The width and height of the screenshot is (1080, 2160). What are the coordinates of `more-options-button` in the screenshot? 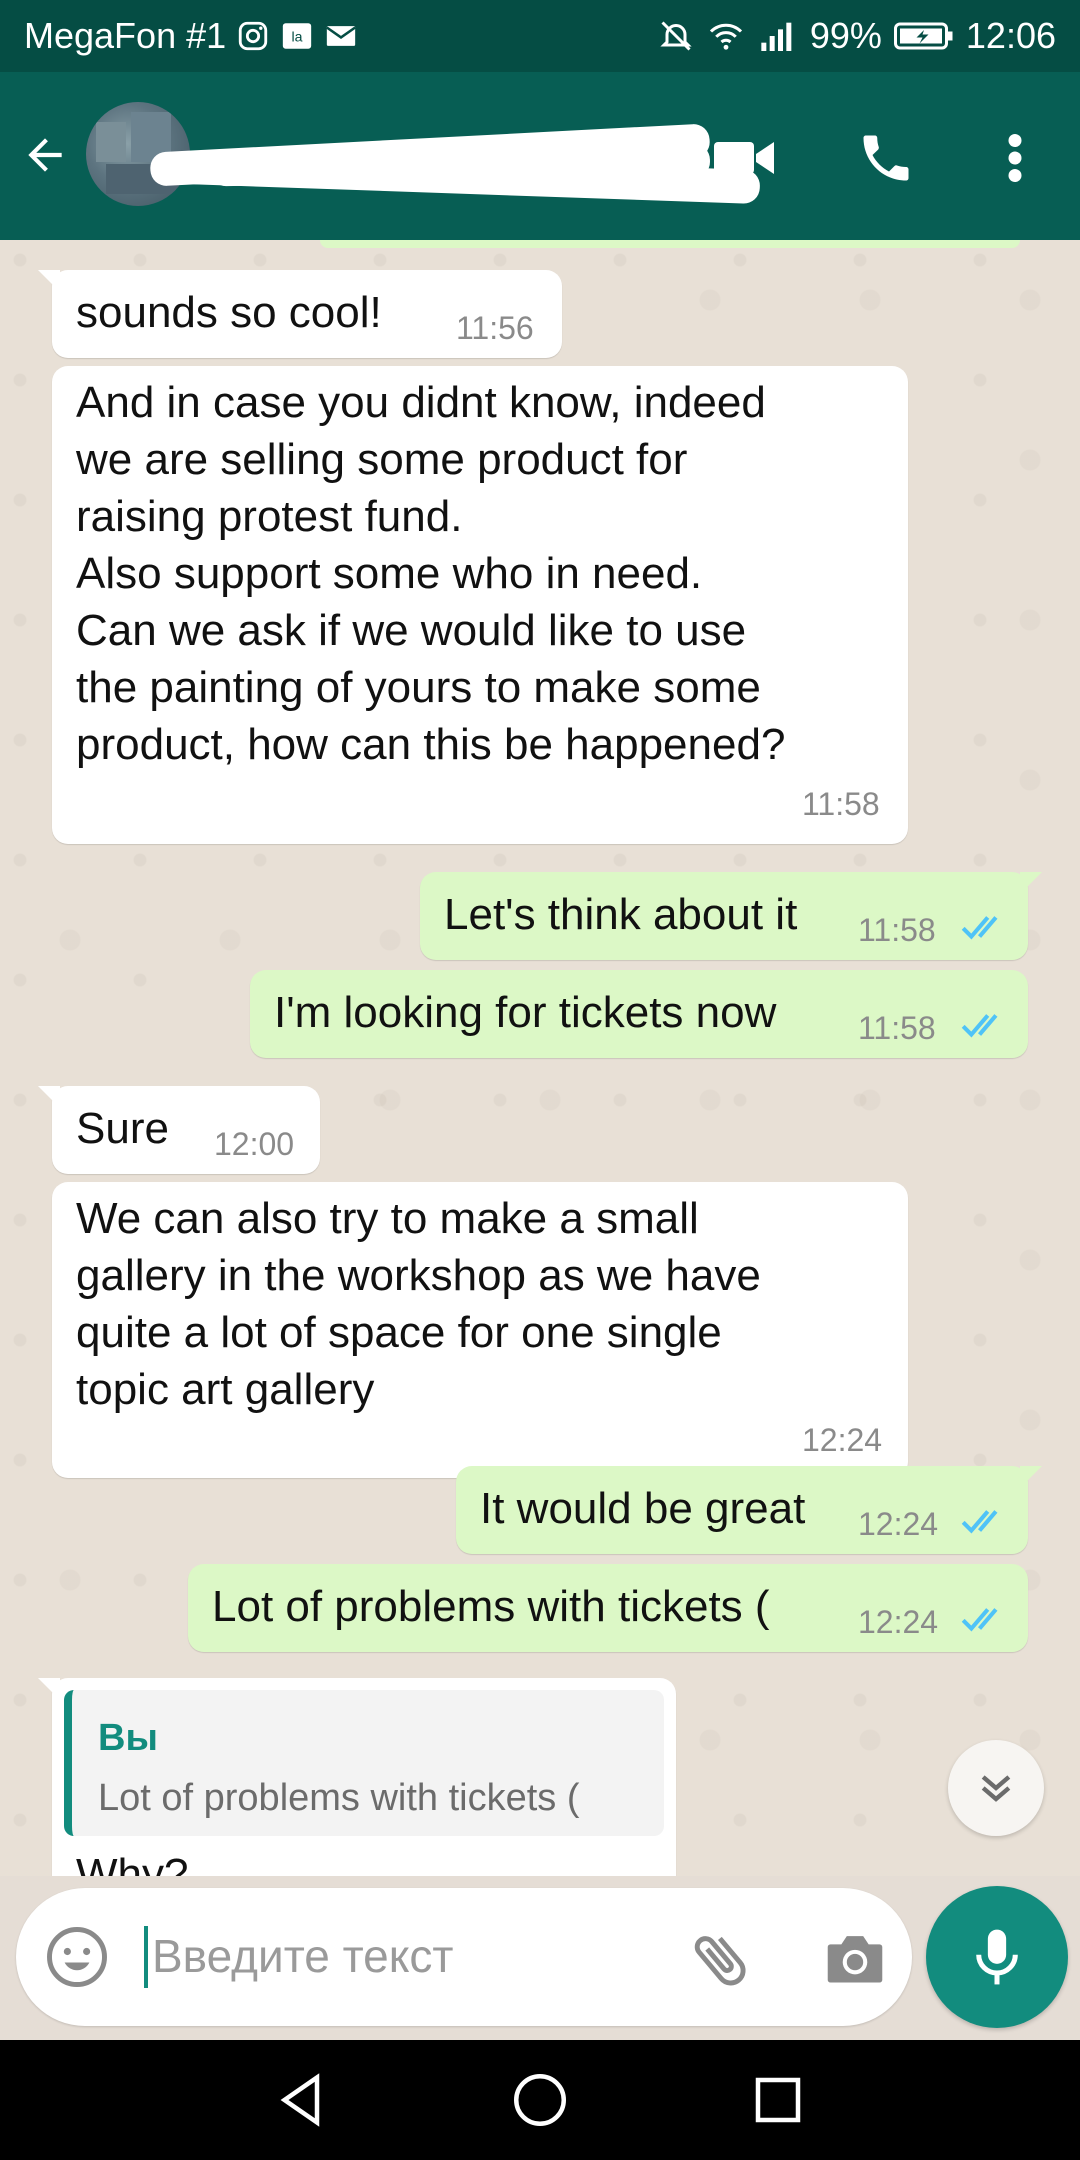 It's located at (1015, 158).